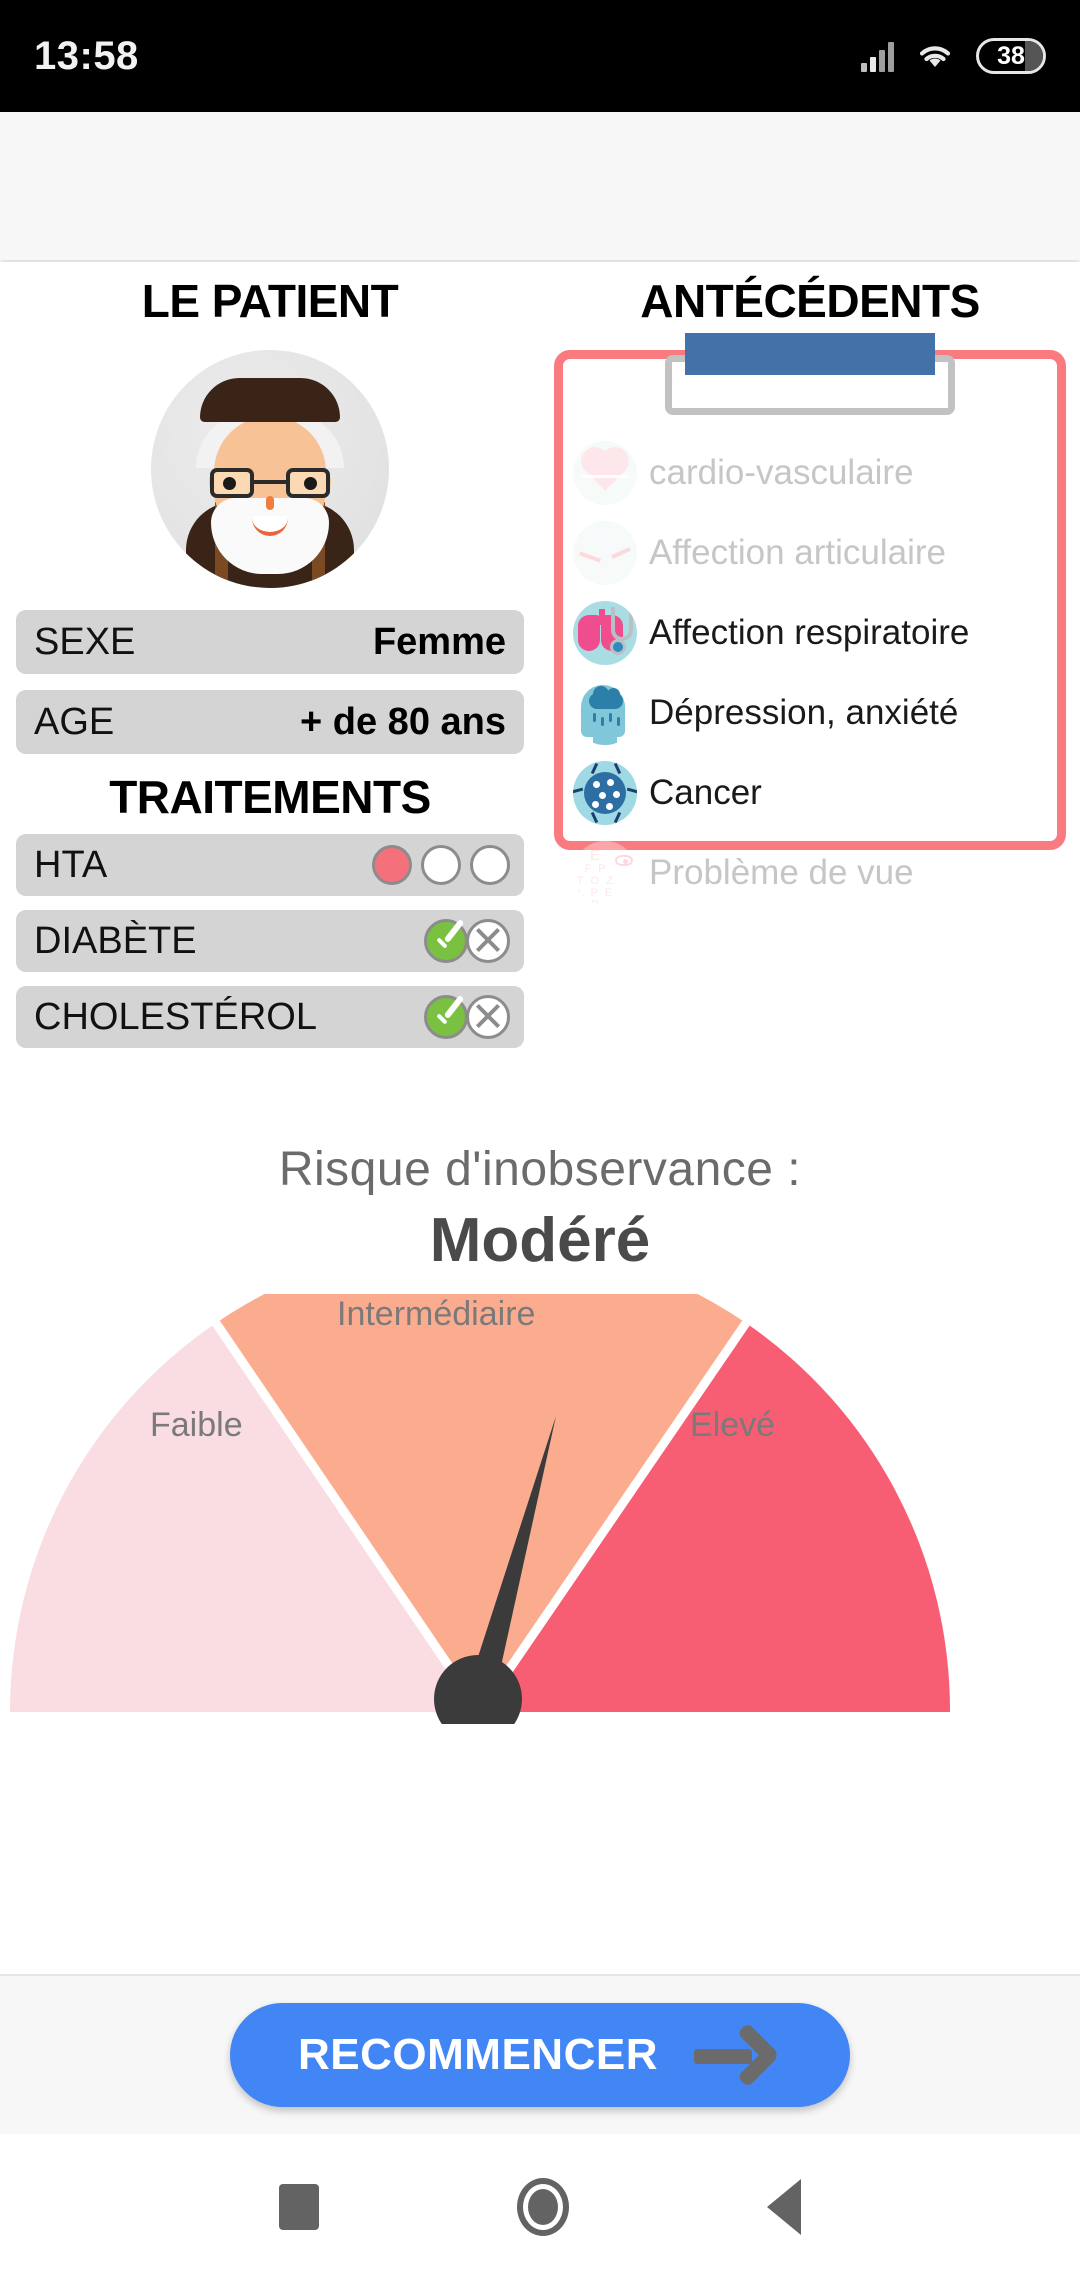 Image resolution: width=1080 pixels, height=2280 pixels. I want to click on battery-level: 38, so click(1011, 55).